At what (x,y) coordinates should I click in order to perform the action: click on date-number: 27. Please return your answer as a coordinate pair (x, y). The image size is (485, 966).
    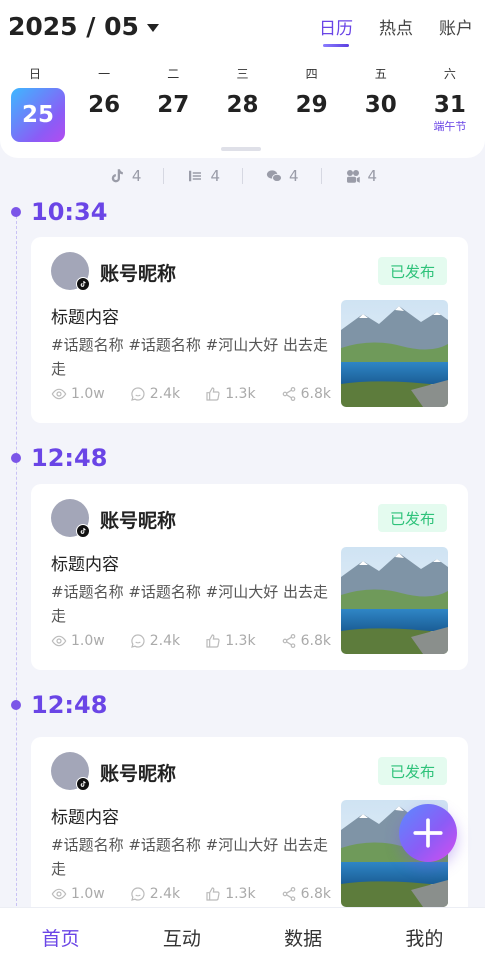
    Looking at the image, I should click on (173, 105).